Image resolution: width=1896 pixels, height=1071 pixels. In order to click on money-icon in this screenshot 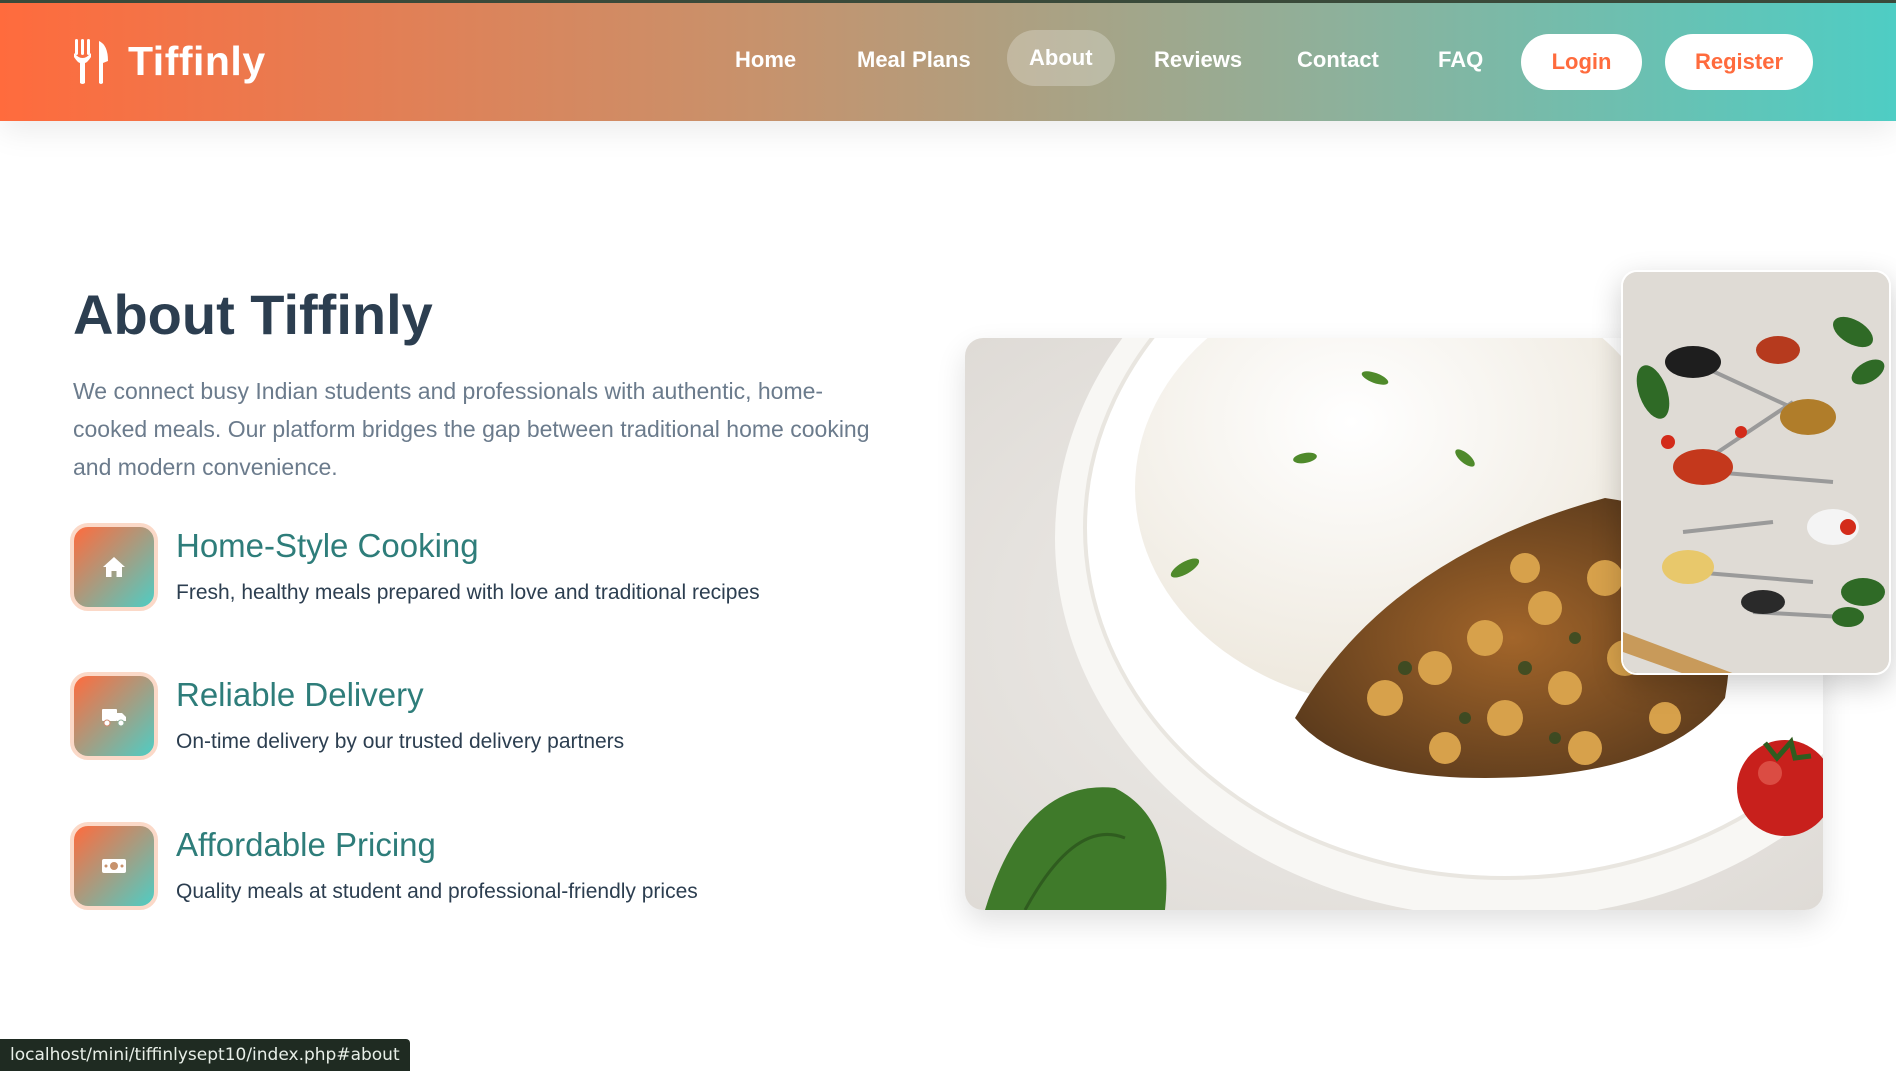, I will do `click(114, 866)`.